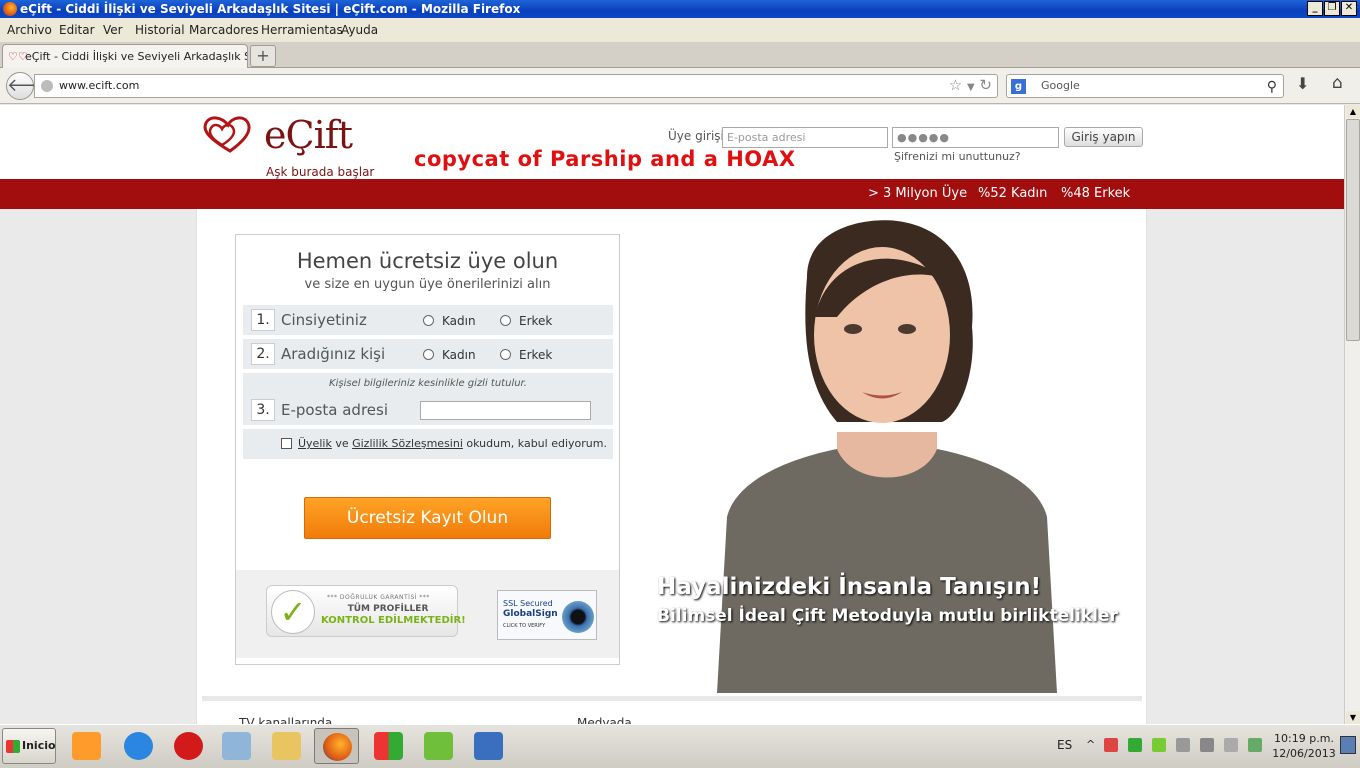 The width and height of the screenshot is (1360, 768). Describe the element at coordinates (605, 159) in the screenshot. I see `hoax-annotation: copycat of Parship and a HOAX` at that location.